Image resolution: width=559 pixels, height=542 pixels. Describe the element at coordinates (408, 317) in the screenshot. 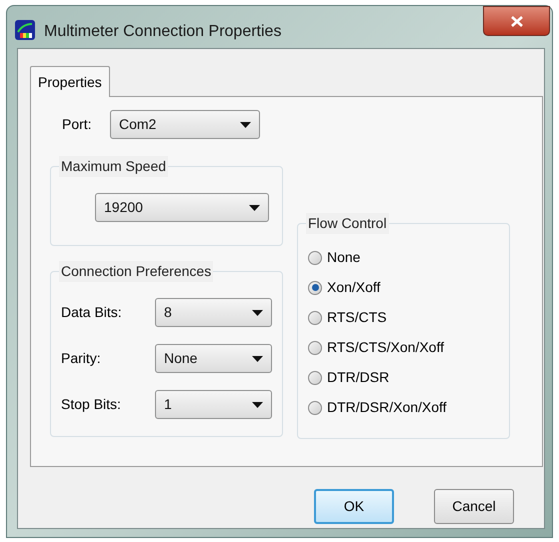

I see `radio-option: RTS/CTS` at that location.